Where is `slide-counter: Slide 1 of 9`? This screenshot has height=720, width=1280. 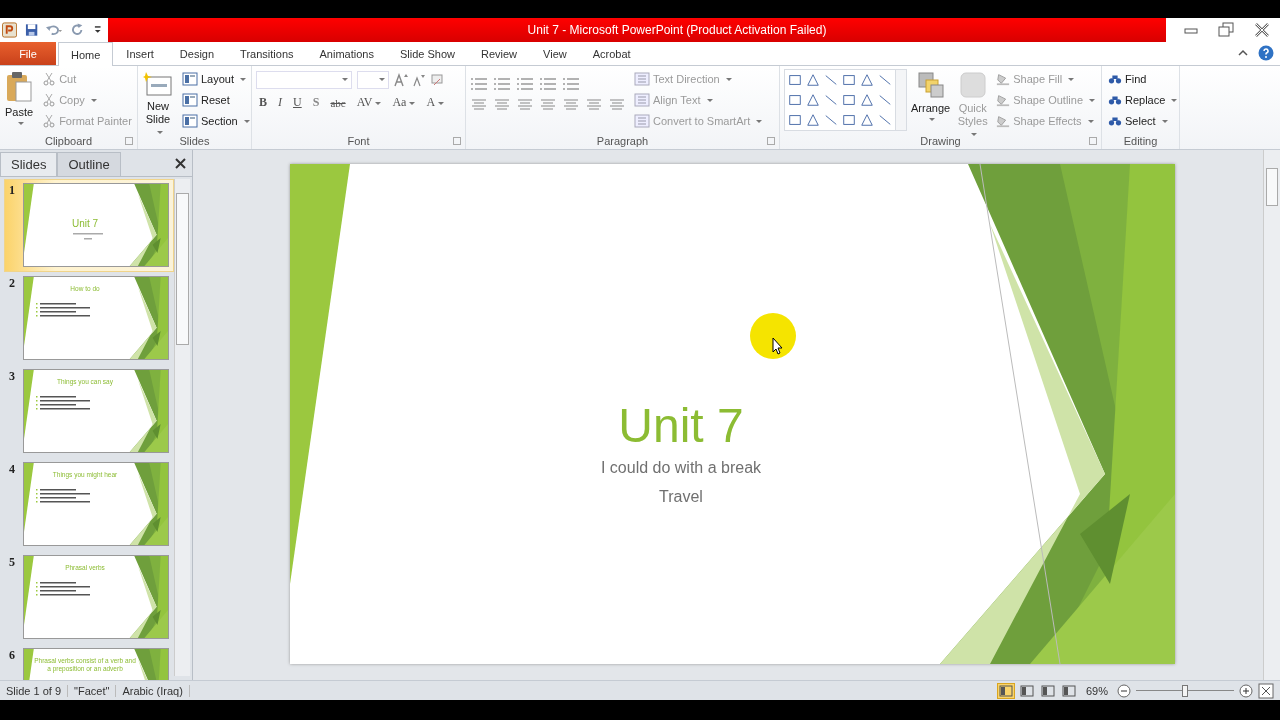 slide-counter: Slide 1 of 9 is located at coordinates (34, 690).